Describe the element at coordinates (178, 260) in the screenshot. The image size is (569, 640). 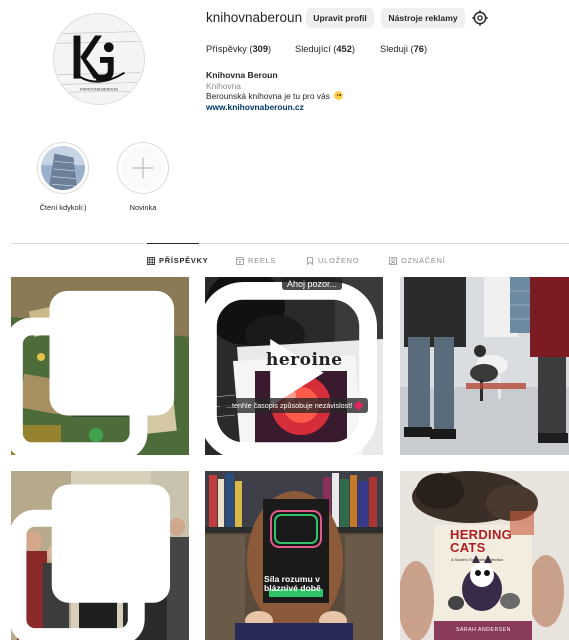
I see `tab-posts: PŘÍSPĚVKY` at that location.